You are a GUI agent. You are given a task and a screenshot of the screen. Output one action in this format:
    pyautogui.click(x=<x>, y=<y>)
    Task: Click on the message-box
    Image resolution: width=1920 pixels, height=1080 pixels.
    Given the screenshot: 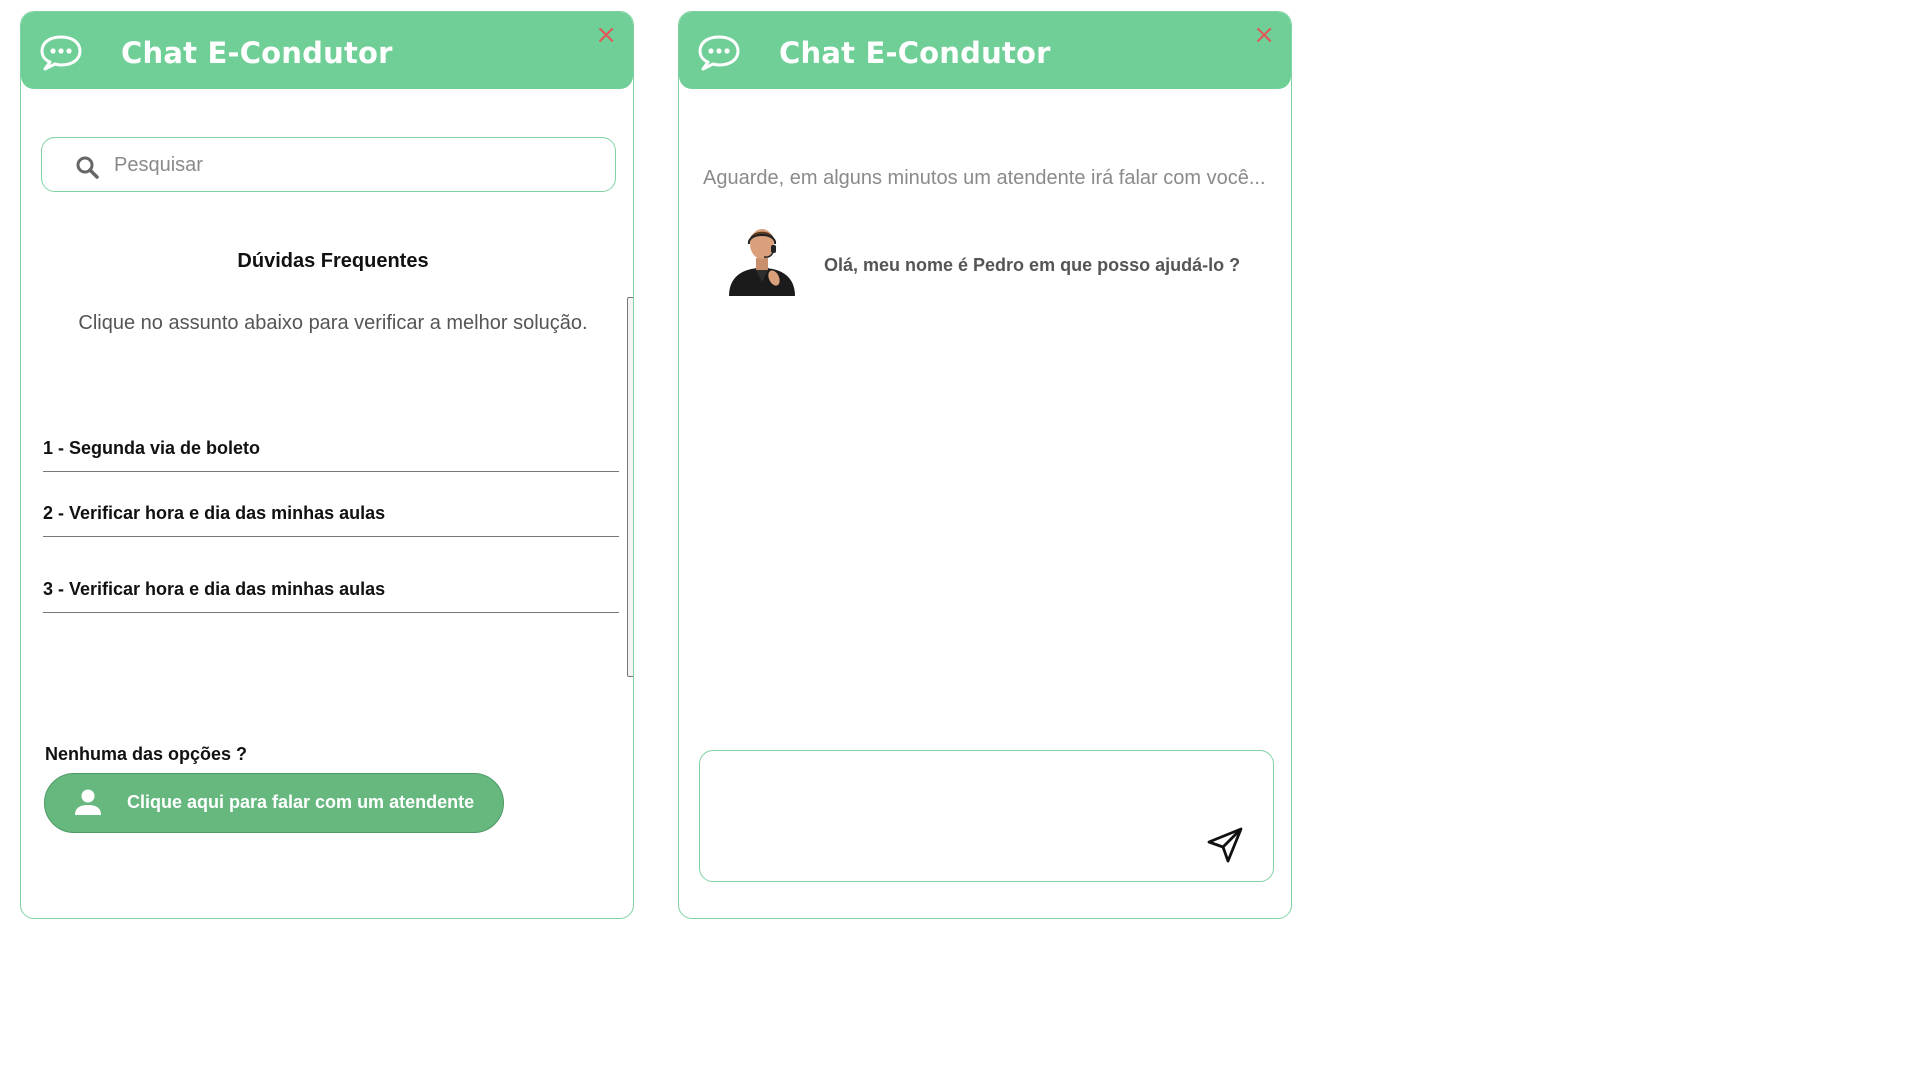 What is the action you would take?
    pyautogui.click(x=986, y=816)
    